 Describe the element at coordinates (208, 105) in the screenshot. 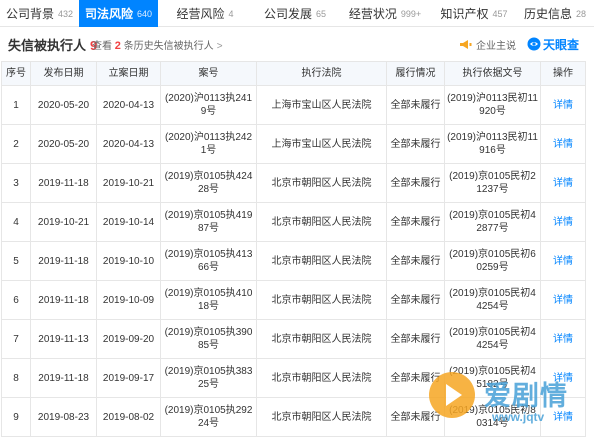

I see `cell-case-number: (2020)沪0113执2419号` at that location.